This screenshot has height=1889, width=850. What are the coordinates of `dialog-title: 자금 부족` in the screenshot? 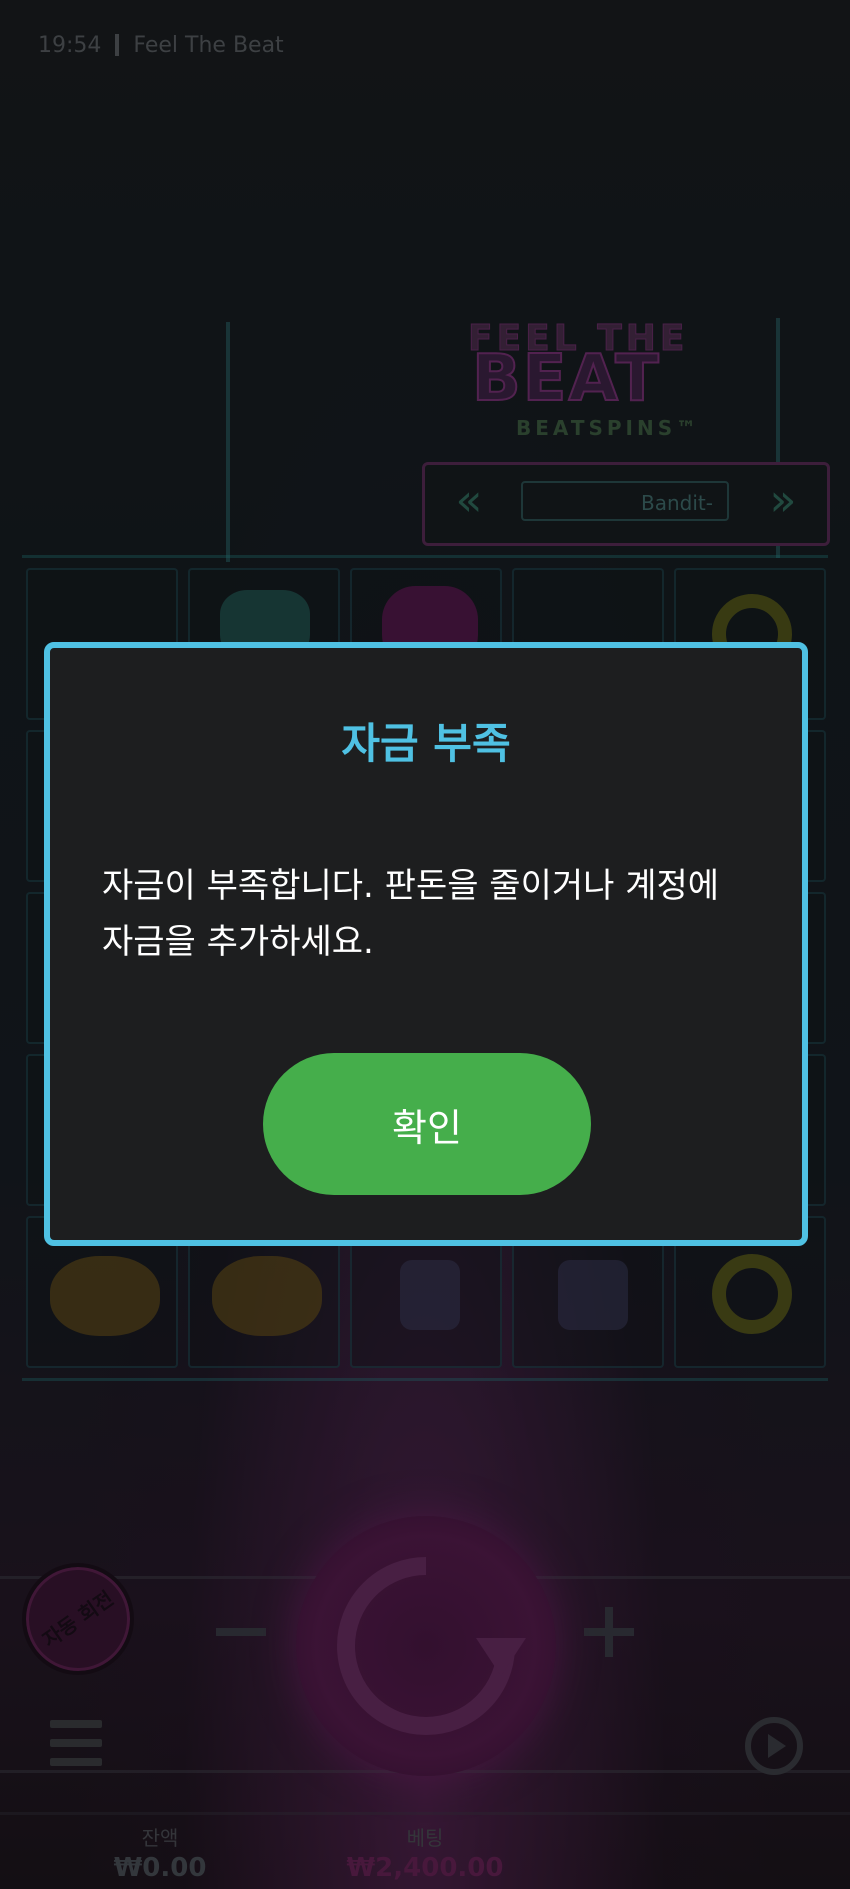 It's located at (426, 743).